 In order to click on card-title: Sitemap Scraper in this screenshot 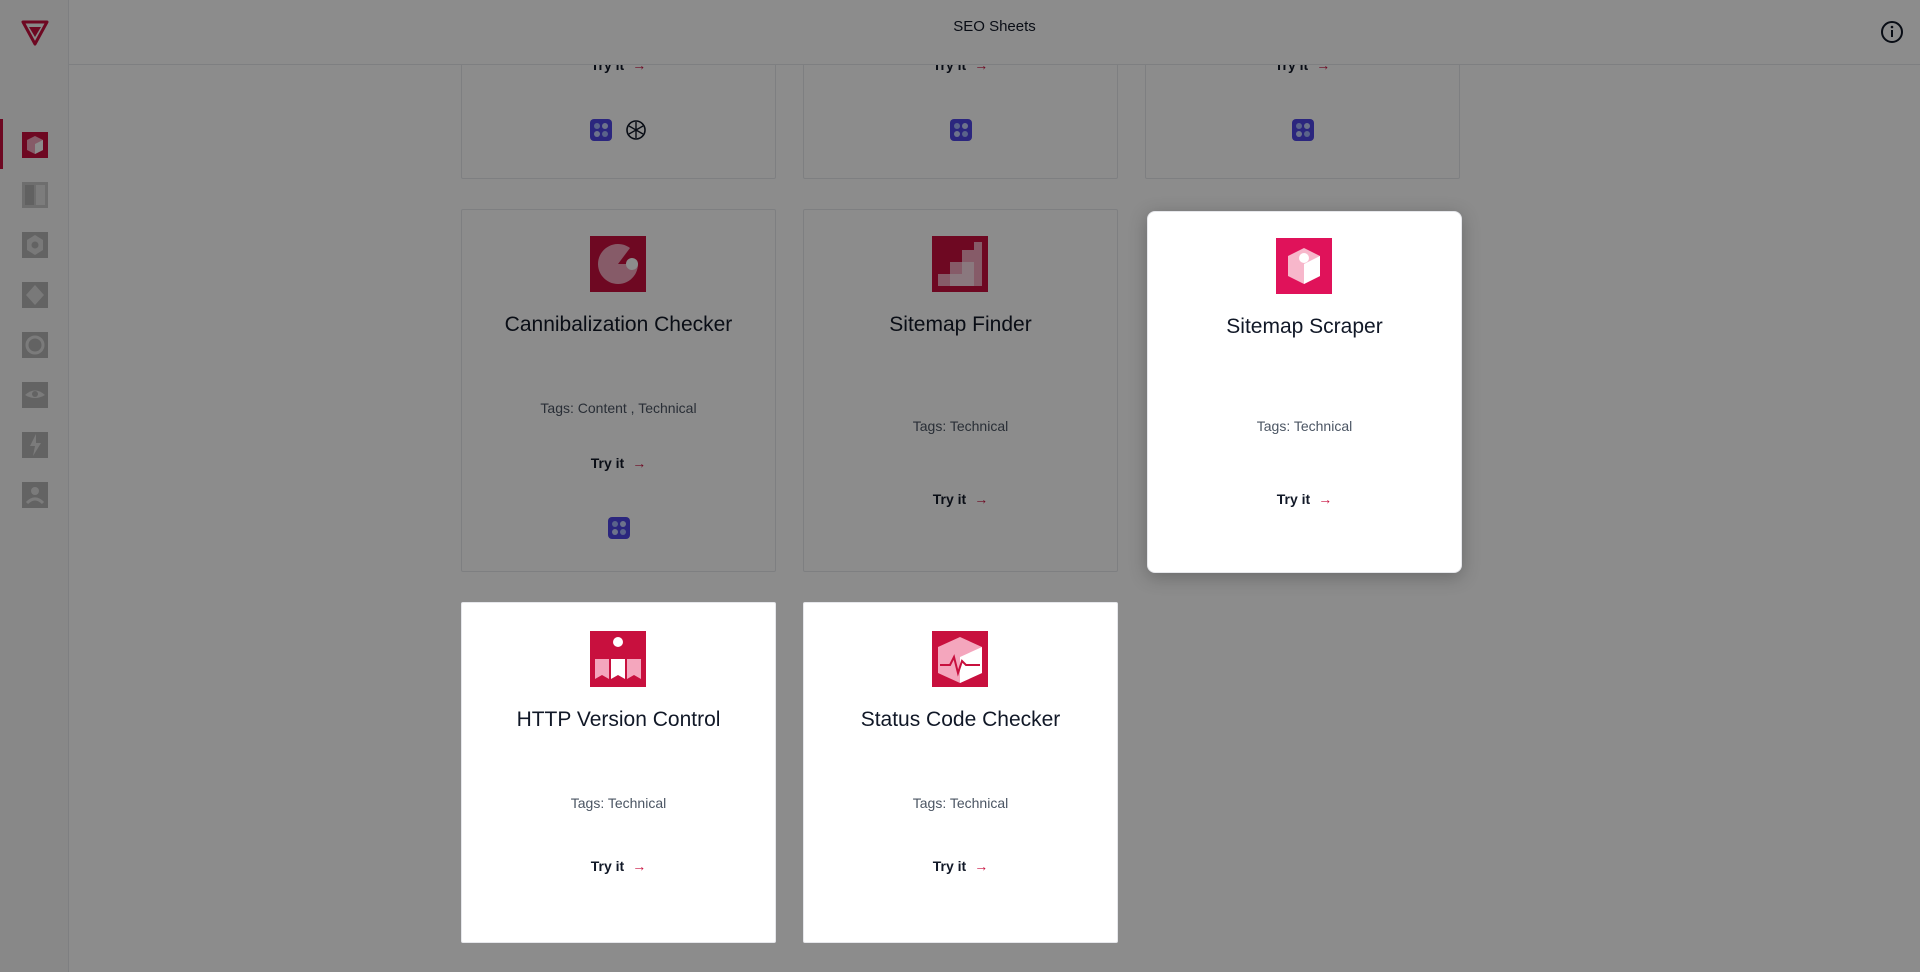, I will do `click(1304, 326)`.